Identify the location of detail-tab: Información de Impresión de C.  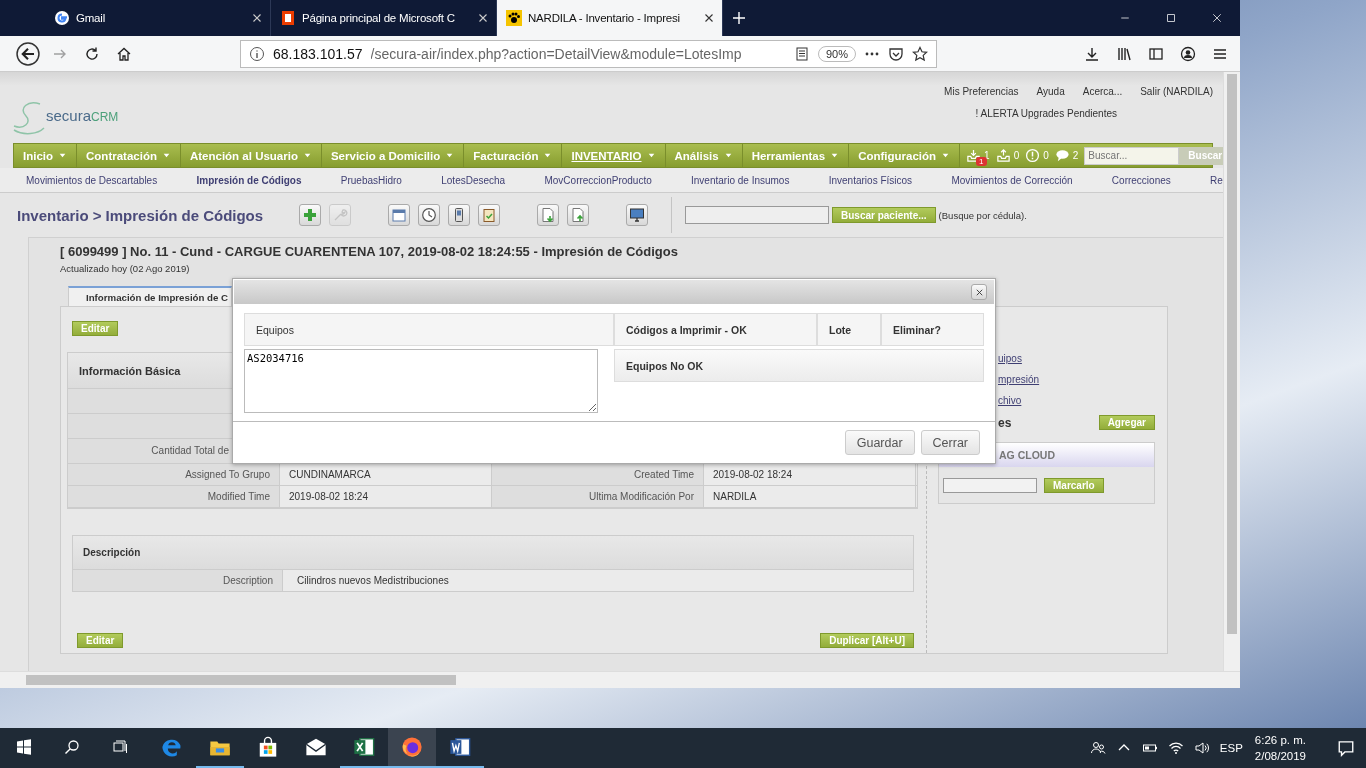
(150, 296).